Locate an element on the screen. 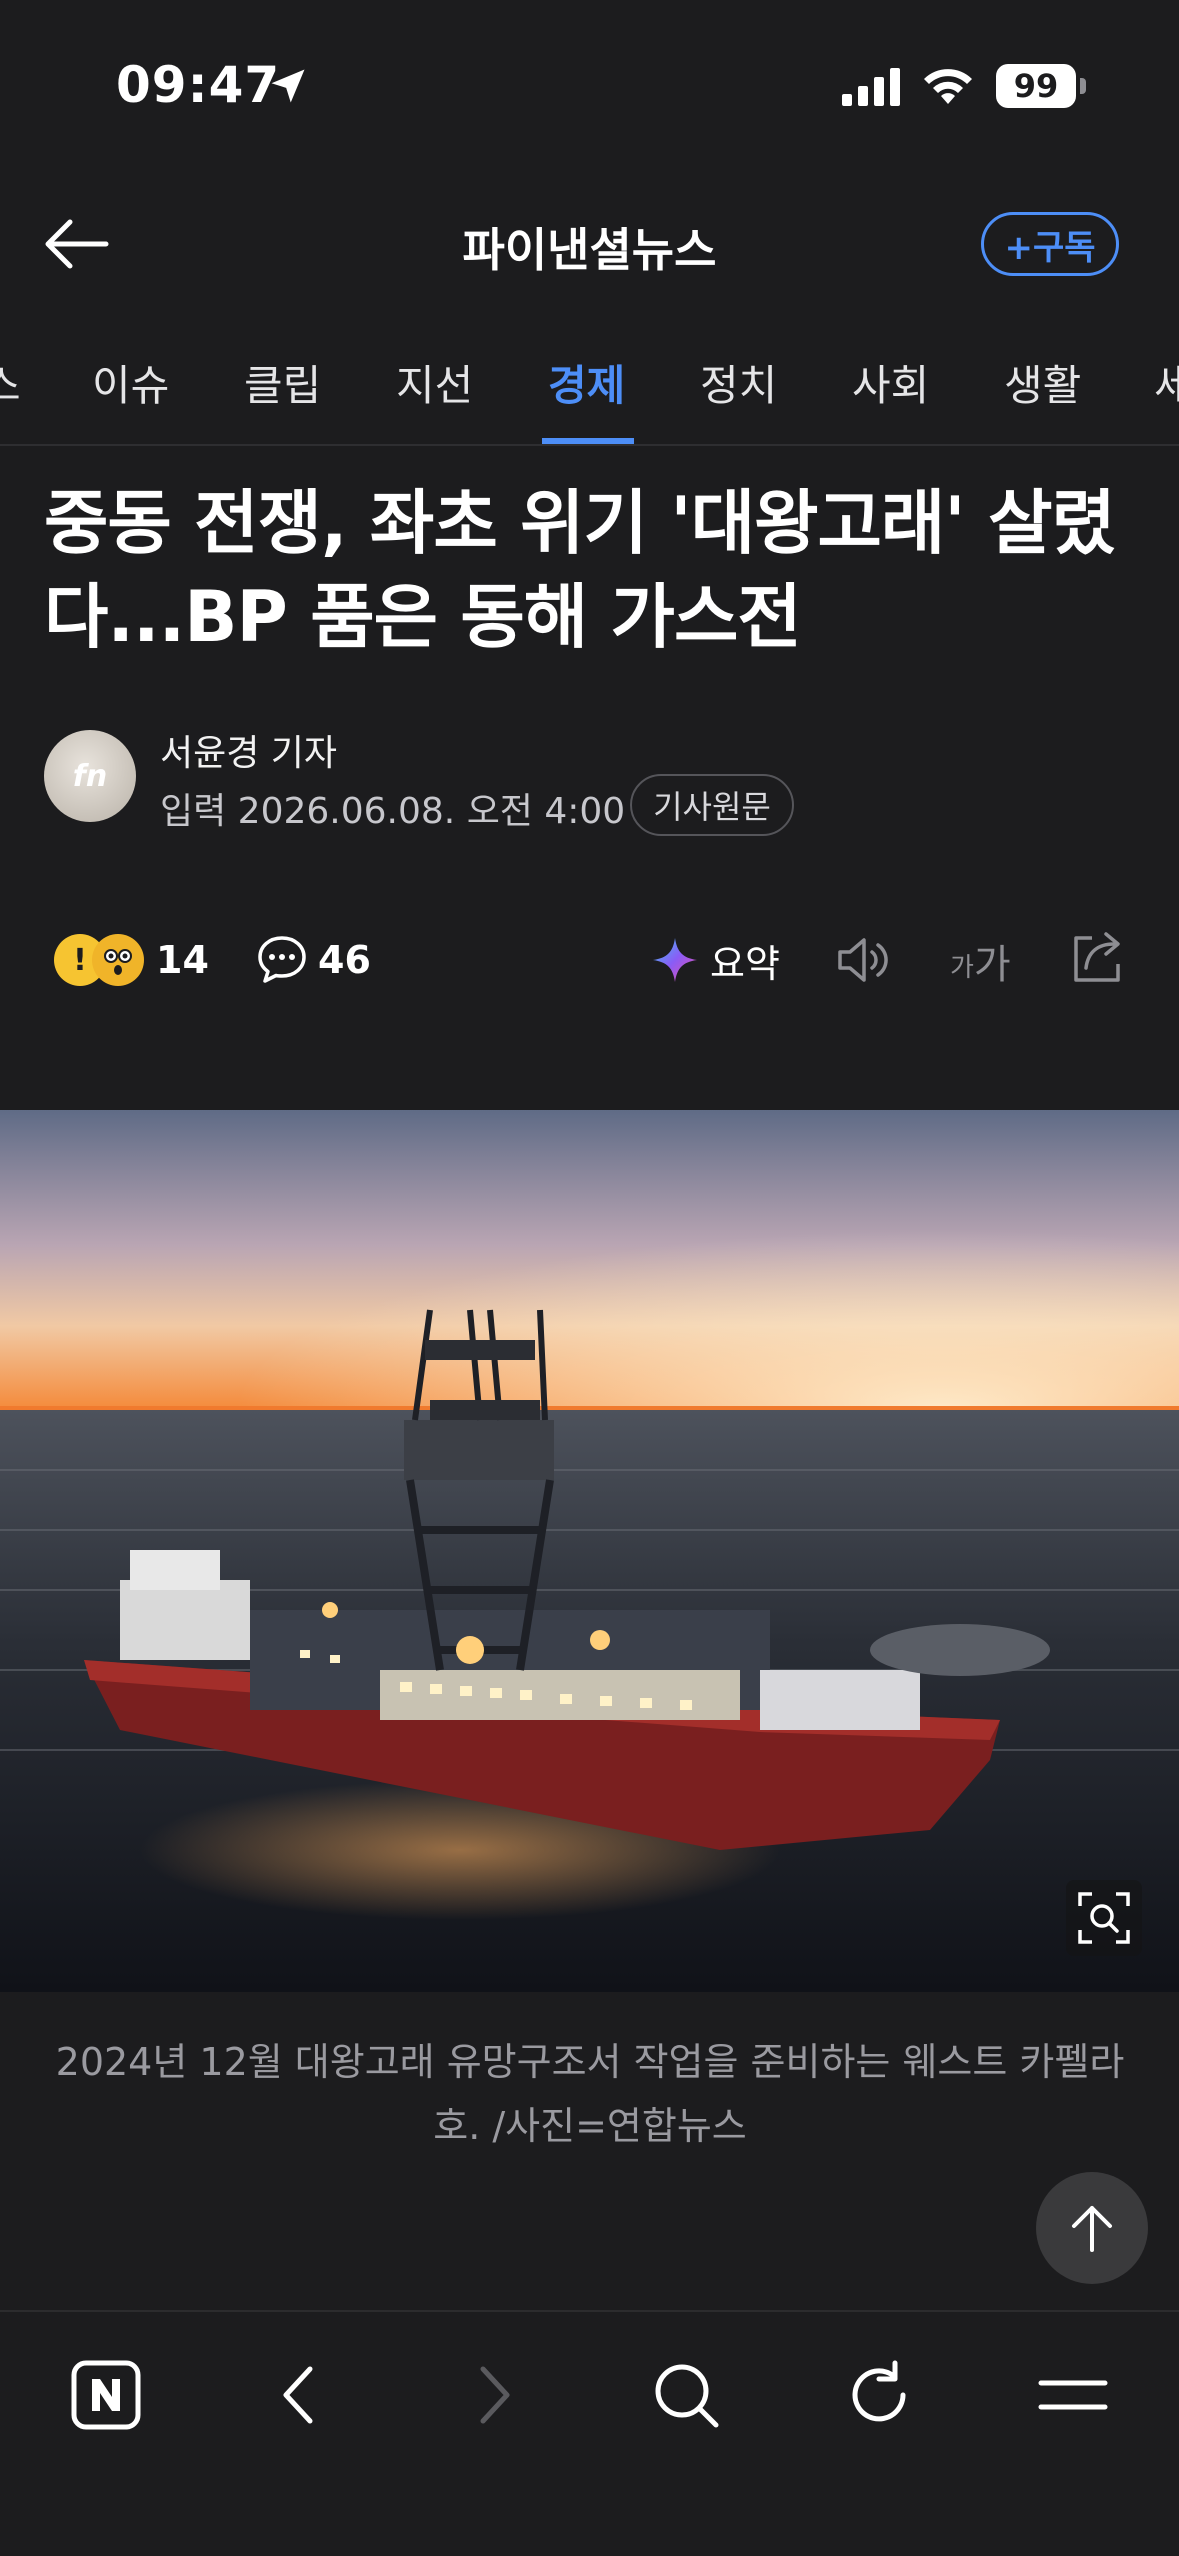 This screenshot has height=2556, width=1179. zoom-icon is located at coordinates (1104, 1918).